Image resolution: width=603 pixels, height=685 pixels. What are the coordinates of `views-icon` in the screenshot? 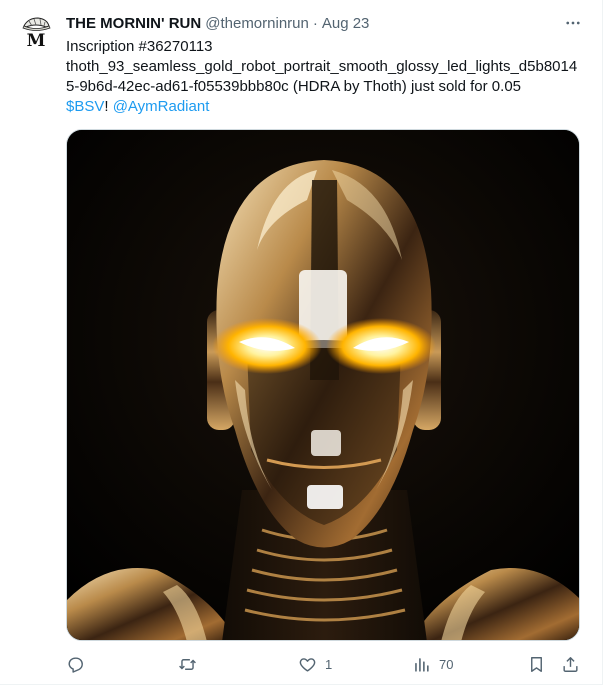 It's located at (422, 664).